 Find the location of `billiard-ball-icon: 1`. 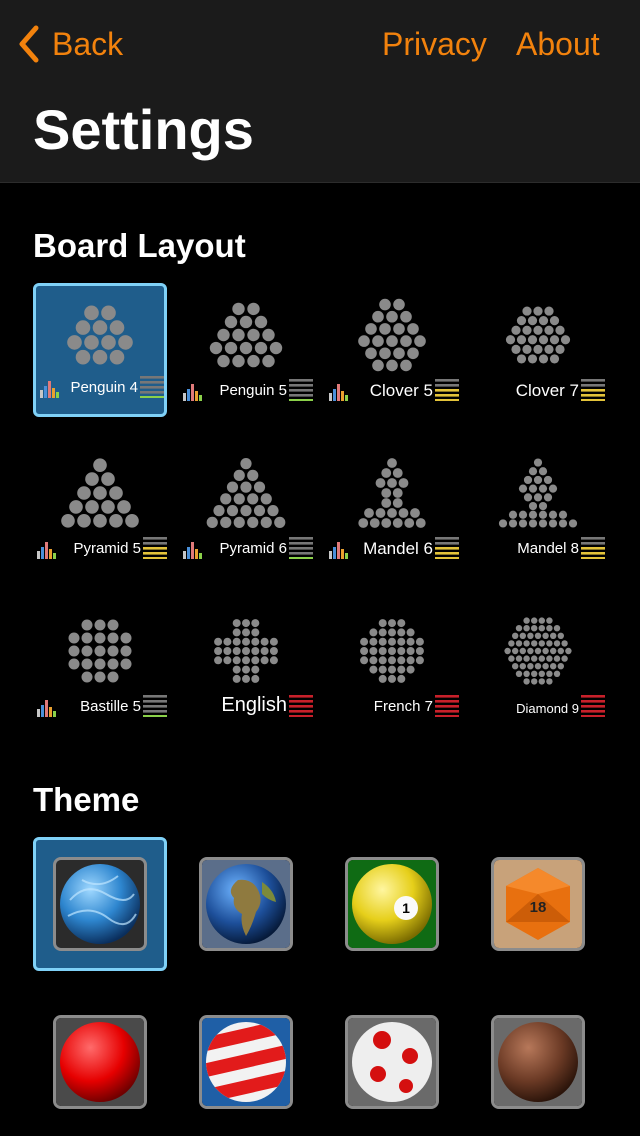

billiard-ball-icon: 1 is located at coordinates (392, 904).